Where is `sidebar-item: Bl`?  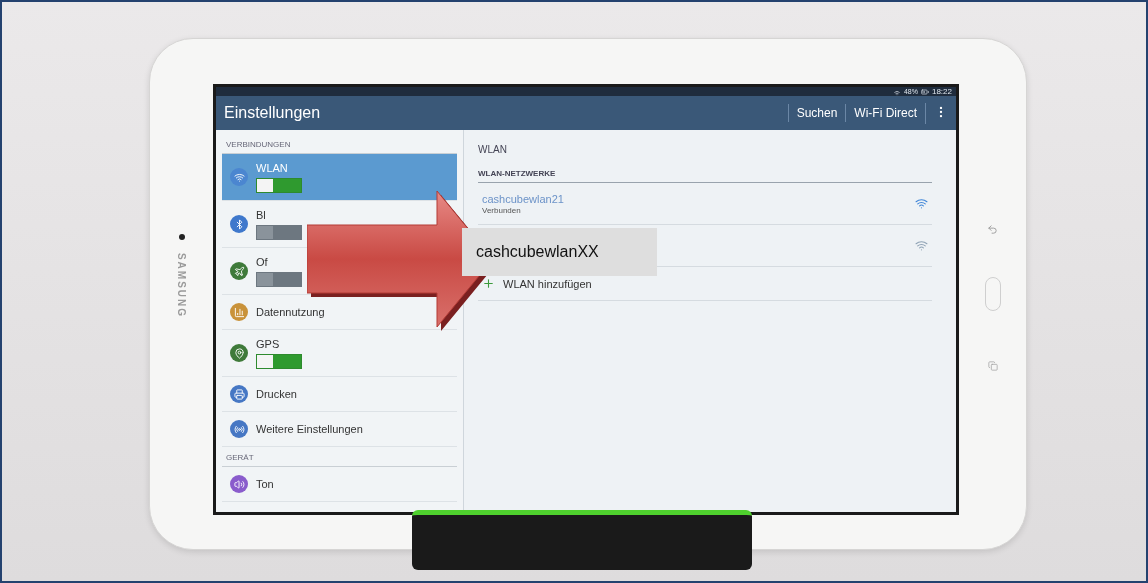 sidebar-item: Bl is located at coordinates (266, 224).